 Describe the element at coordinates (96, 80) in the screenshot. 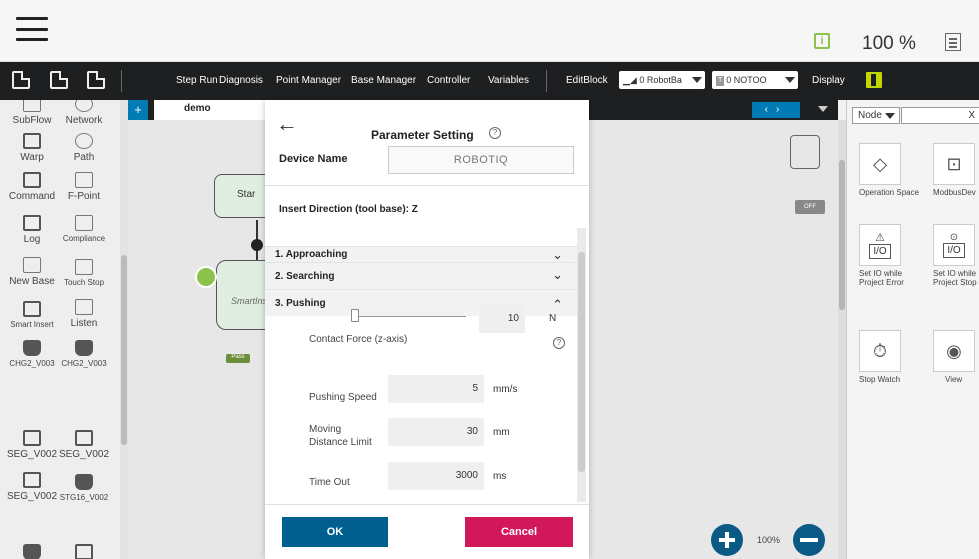

I see `save-project-icon` at that location.